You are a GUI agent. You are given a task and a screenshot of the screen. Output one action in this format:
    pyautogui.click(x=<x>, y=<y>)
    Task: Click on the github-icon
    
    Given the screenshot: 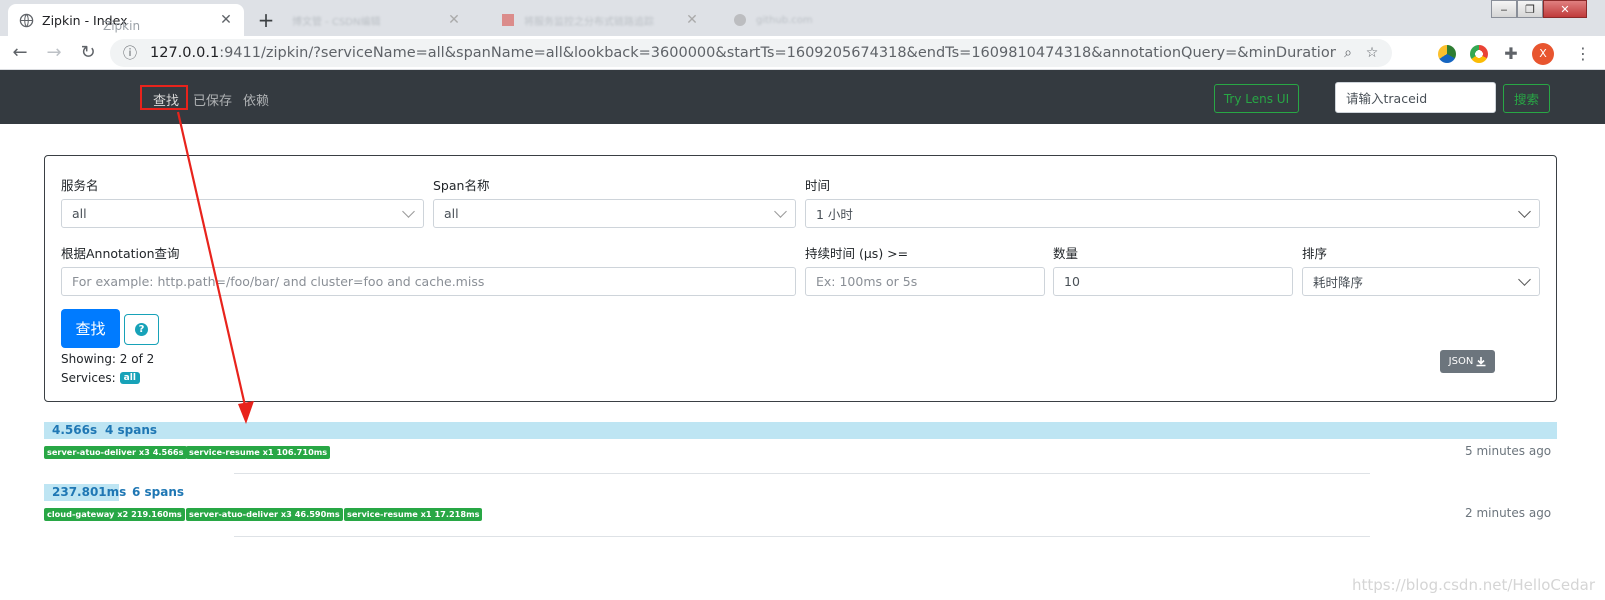 What is the action you would take?
    pyautogui.click(x=740, y=20)
    